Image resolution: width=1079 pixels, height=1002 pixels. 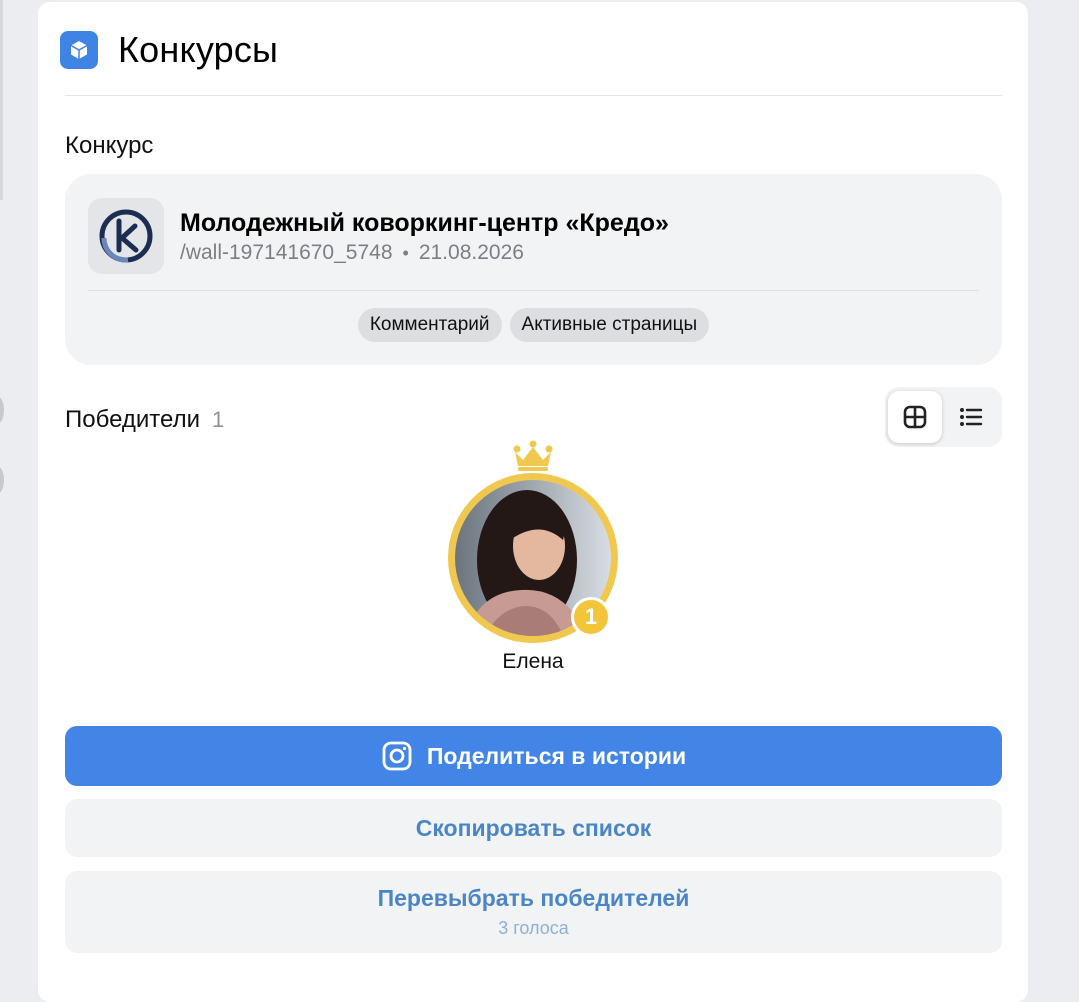 What do you see at coordinates (79, 50) in the screenshot?
I see `cube-icon` at bounding box center [79, 50].